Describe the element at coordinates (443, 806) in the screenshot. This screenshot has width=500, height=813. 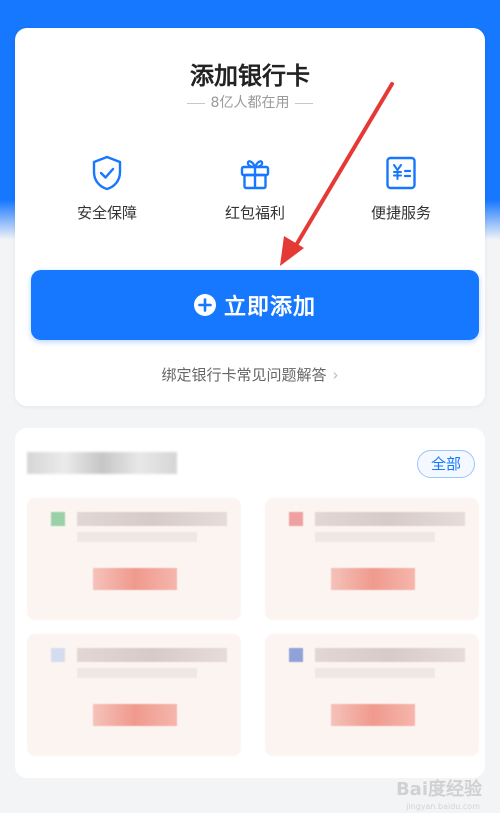
I see `watermark-url: jingyan.baidu.com` at that location.